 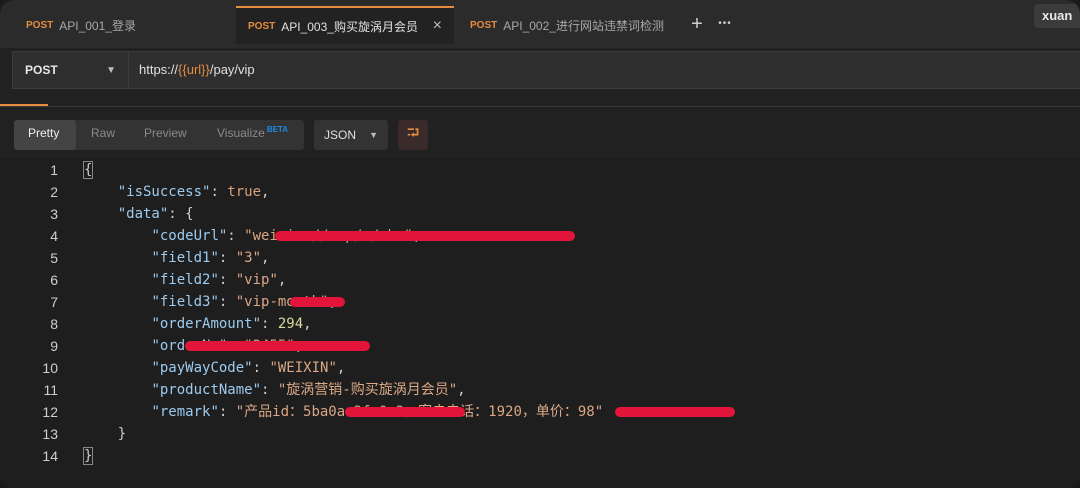 What do you see at coordinates (248, 368) in the screenshot?
I see `code-line: "payWayCode": "WEIXIN",` at bounding box center [248, 368].